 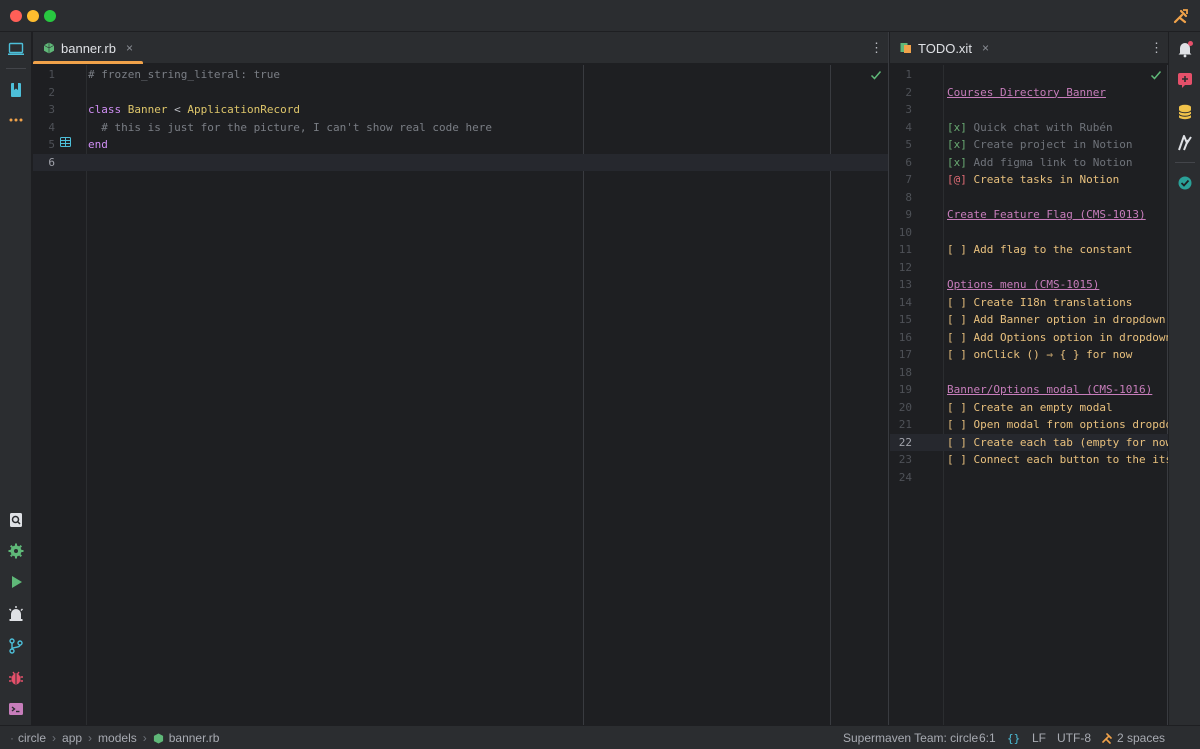 I want to click on code-line: 8, so click(x=1029, y=198).